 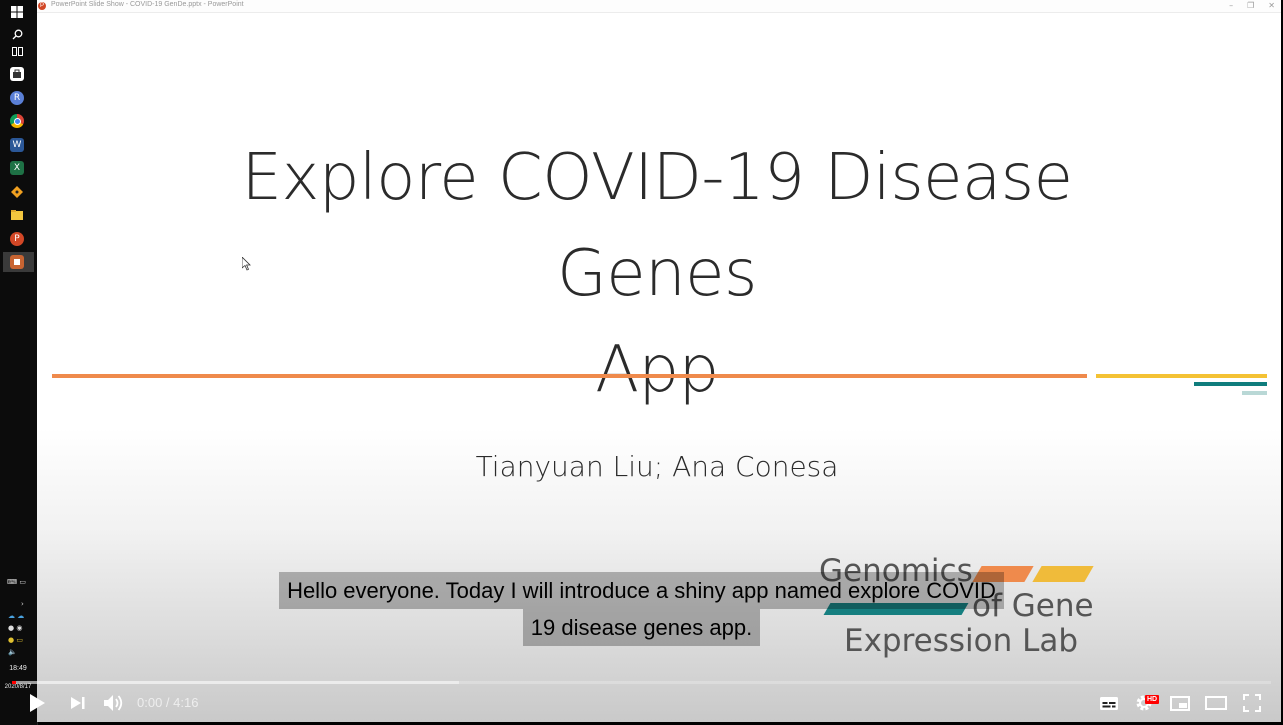 I want to click on word-icon: W, so click(x=17, y=145).